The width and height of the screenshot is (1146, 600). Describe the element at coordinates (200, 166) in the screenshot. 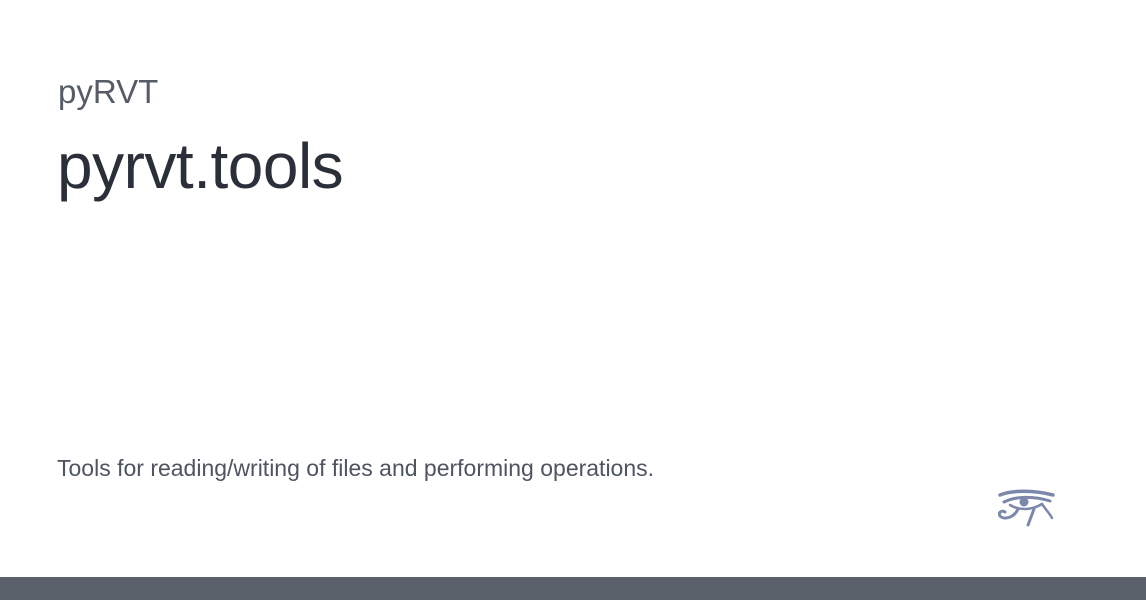

I see `page-title: pyrvt.tools` at that location.